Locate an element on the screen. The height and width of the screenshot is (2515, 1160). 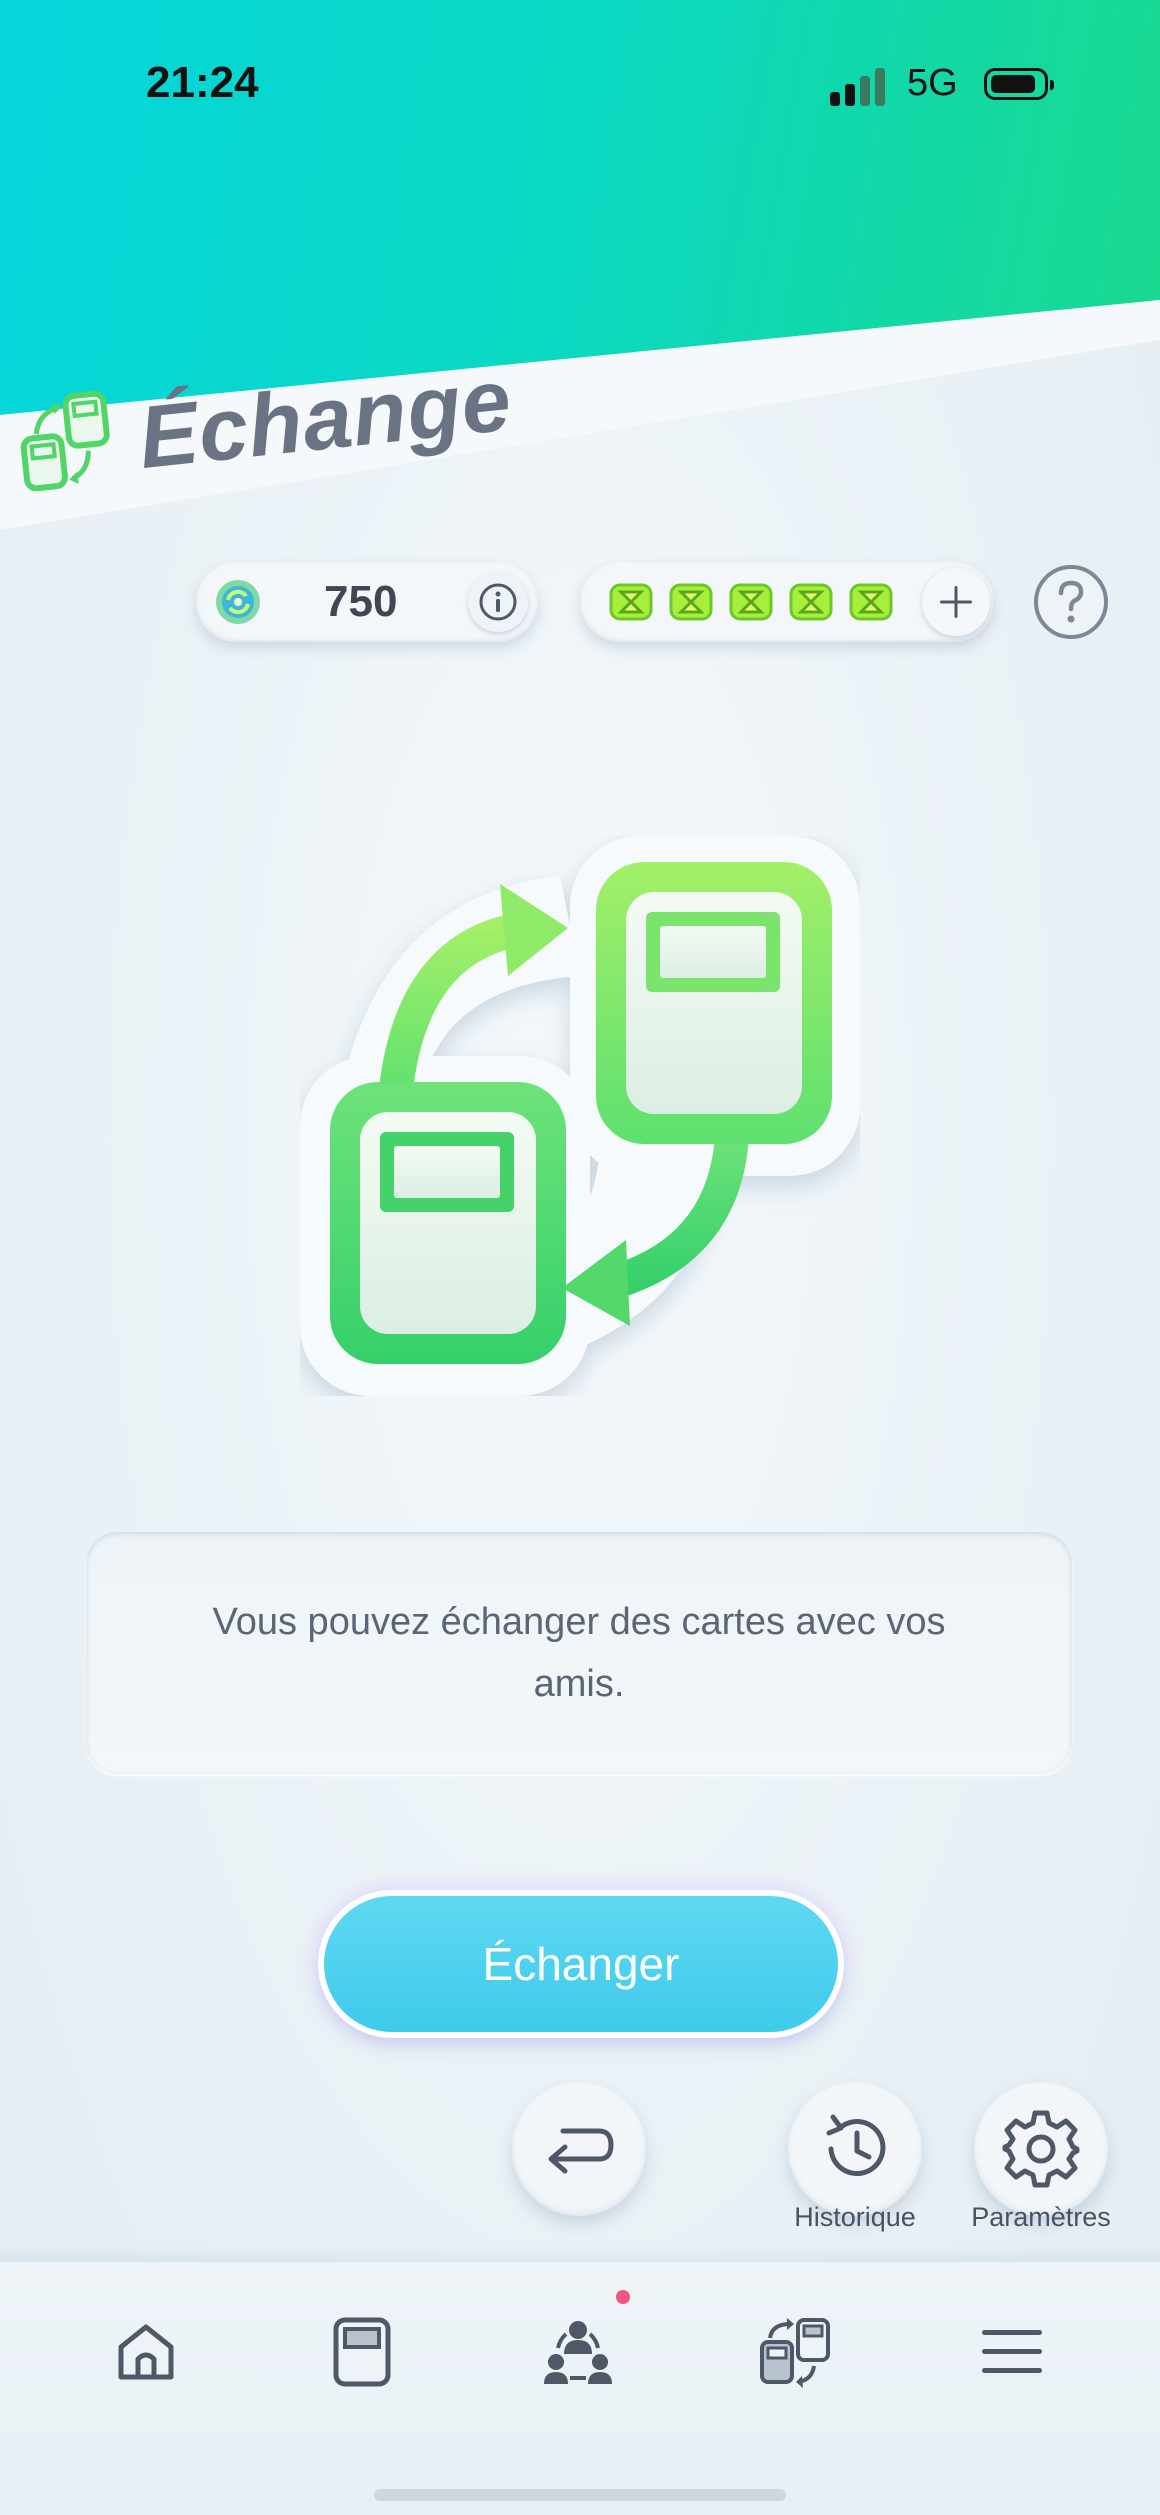
notification-badge is located at coordinates (623, 2297).